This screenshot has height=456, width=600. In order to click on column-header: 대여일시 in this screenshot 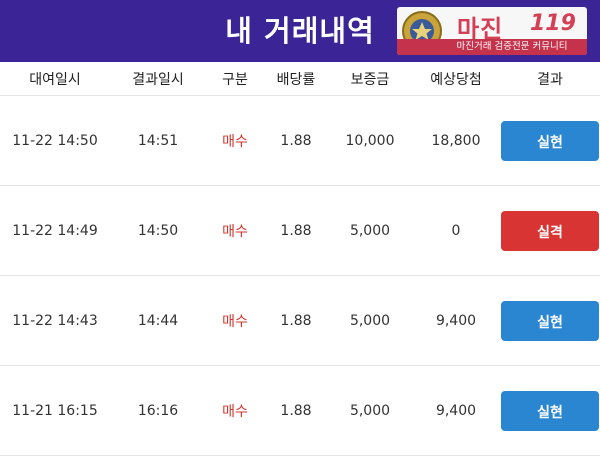, I will do `click(55, 79)`.